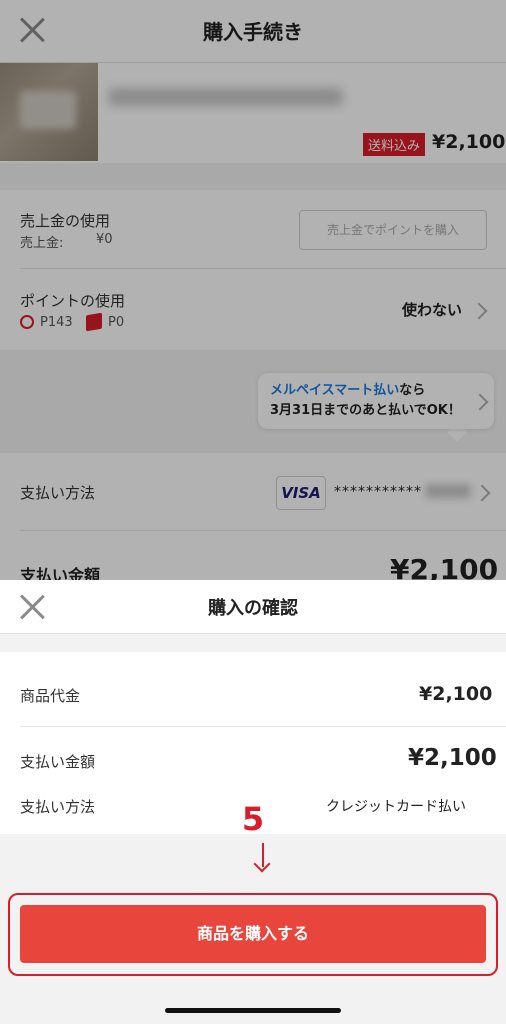 This screenshot has height=1024, width=506. What do you see at coordinates (263, 726) in the screenshot?
I see `divider` at bounding box center [263, 726].